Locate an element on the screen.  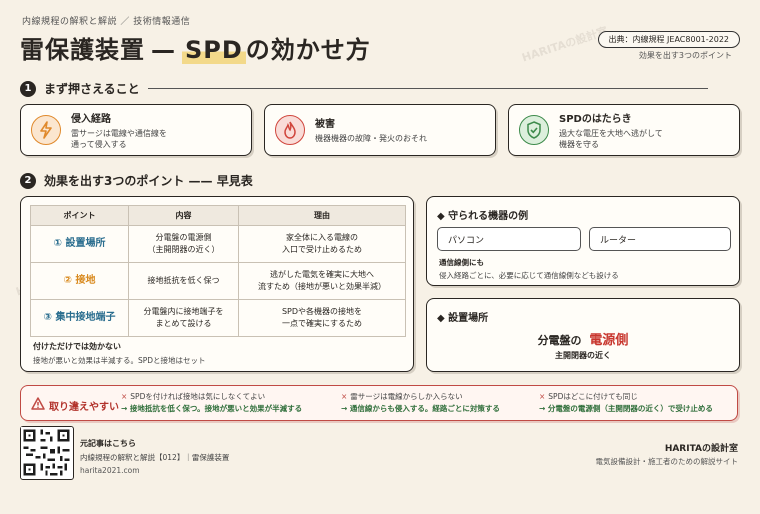
feature-title: SPDのはたらき is located at coordinates (595, 119).